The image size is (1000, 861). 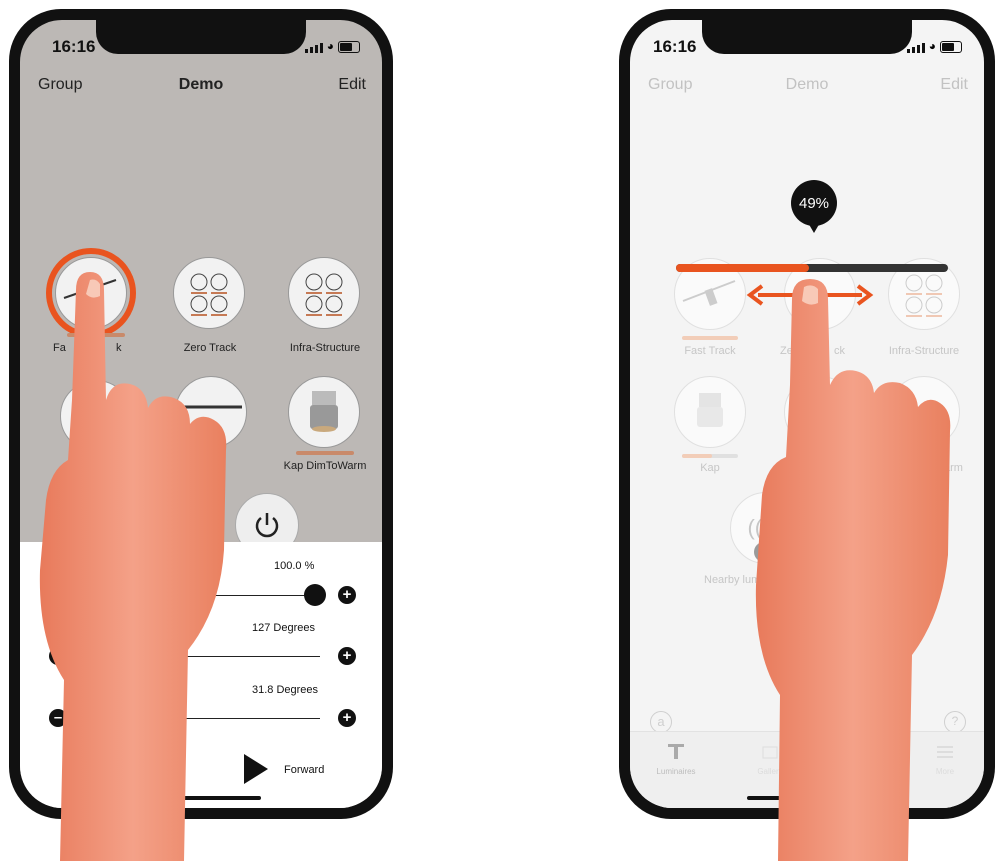 I want to click on forward-button: Forward, so click(x=304, y=770).